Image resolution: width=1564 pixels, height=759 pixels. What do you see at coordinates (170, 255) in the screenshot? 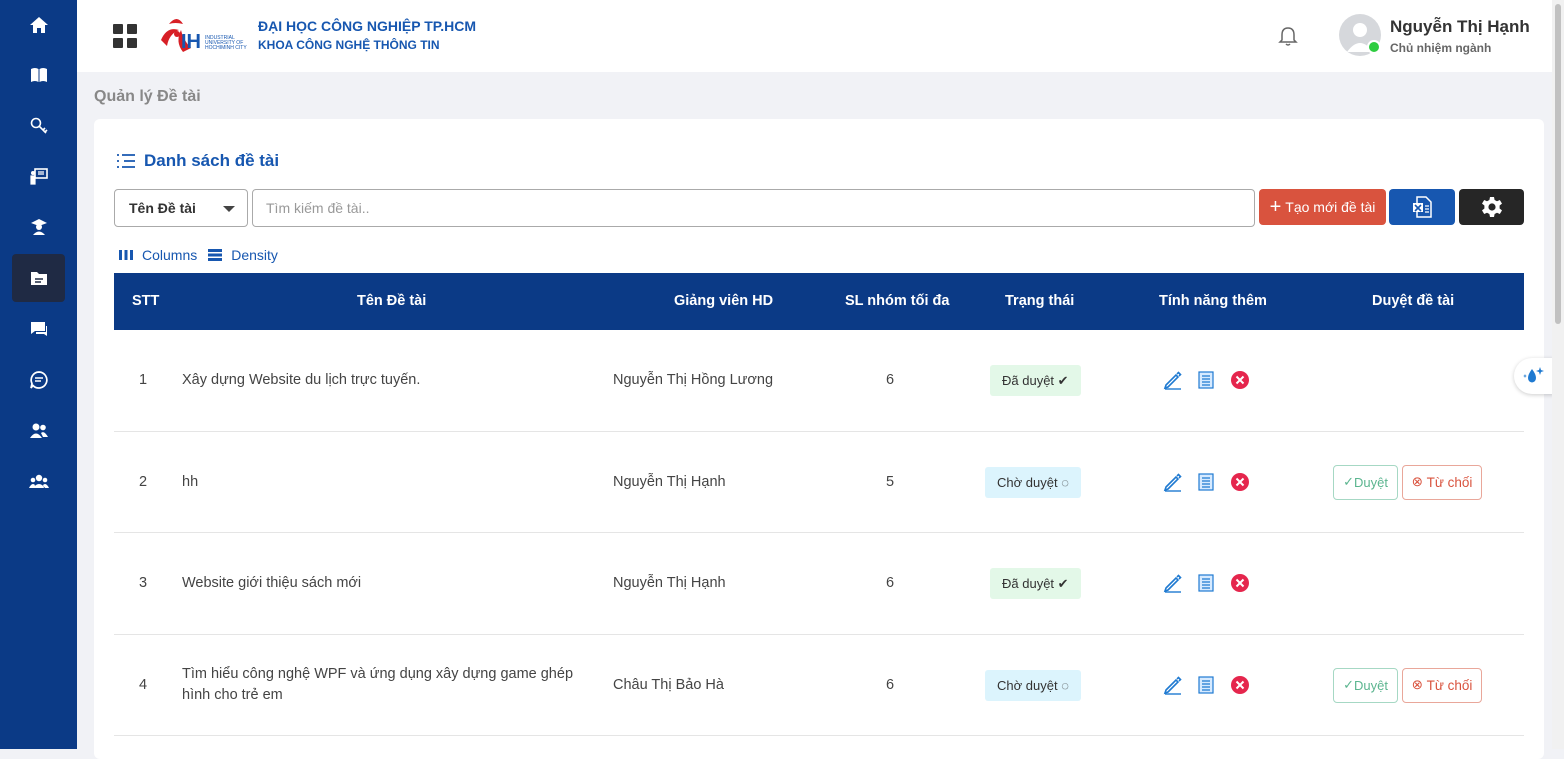
I see `columns-label: Columns` at bounding box center [170, 255].